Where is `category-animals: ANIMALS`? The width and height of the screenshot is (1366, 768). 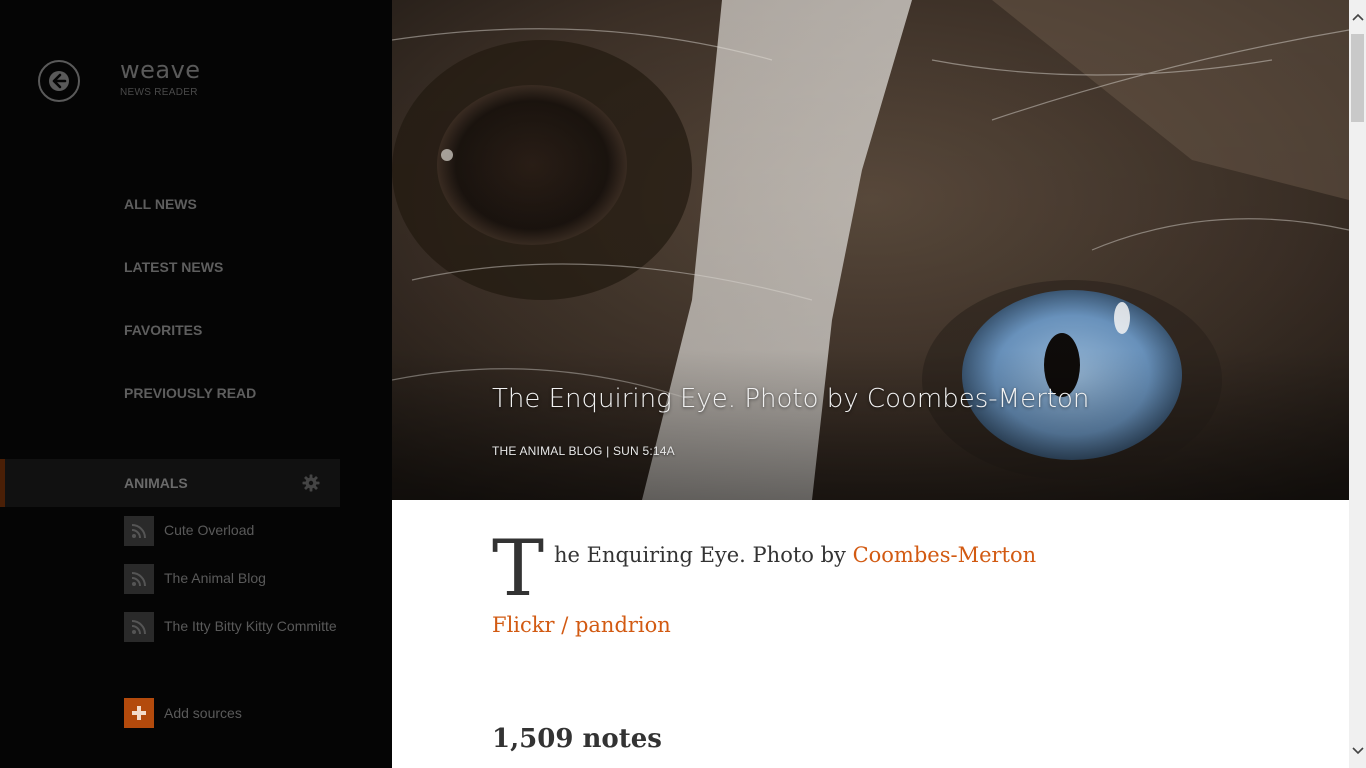 category-animals: ANIMALS is located at coordinates (170, 483).